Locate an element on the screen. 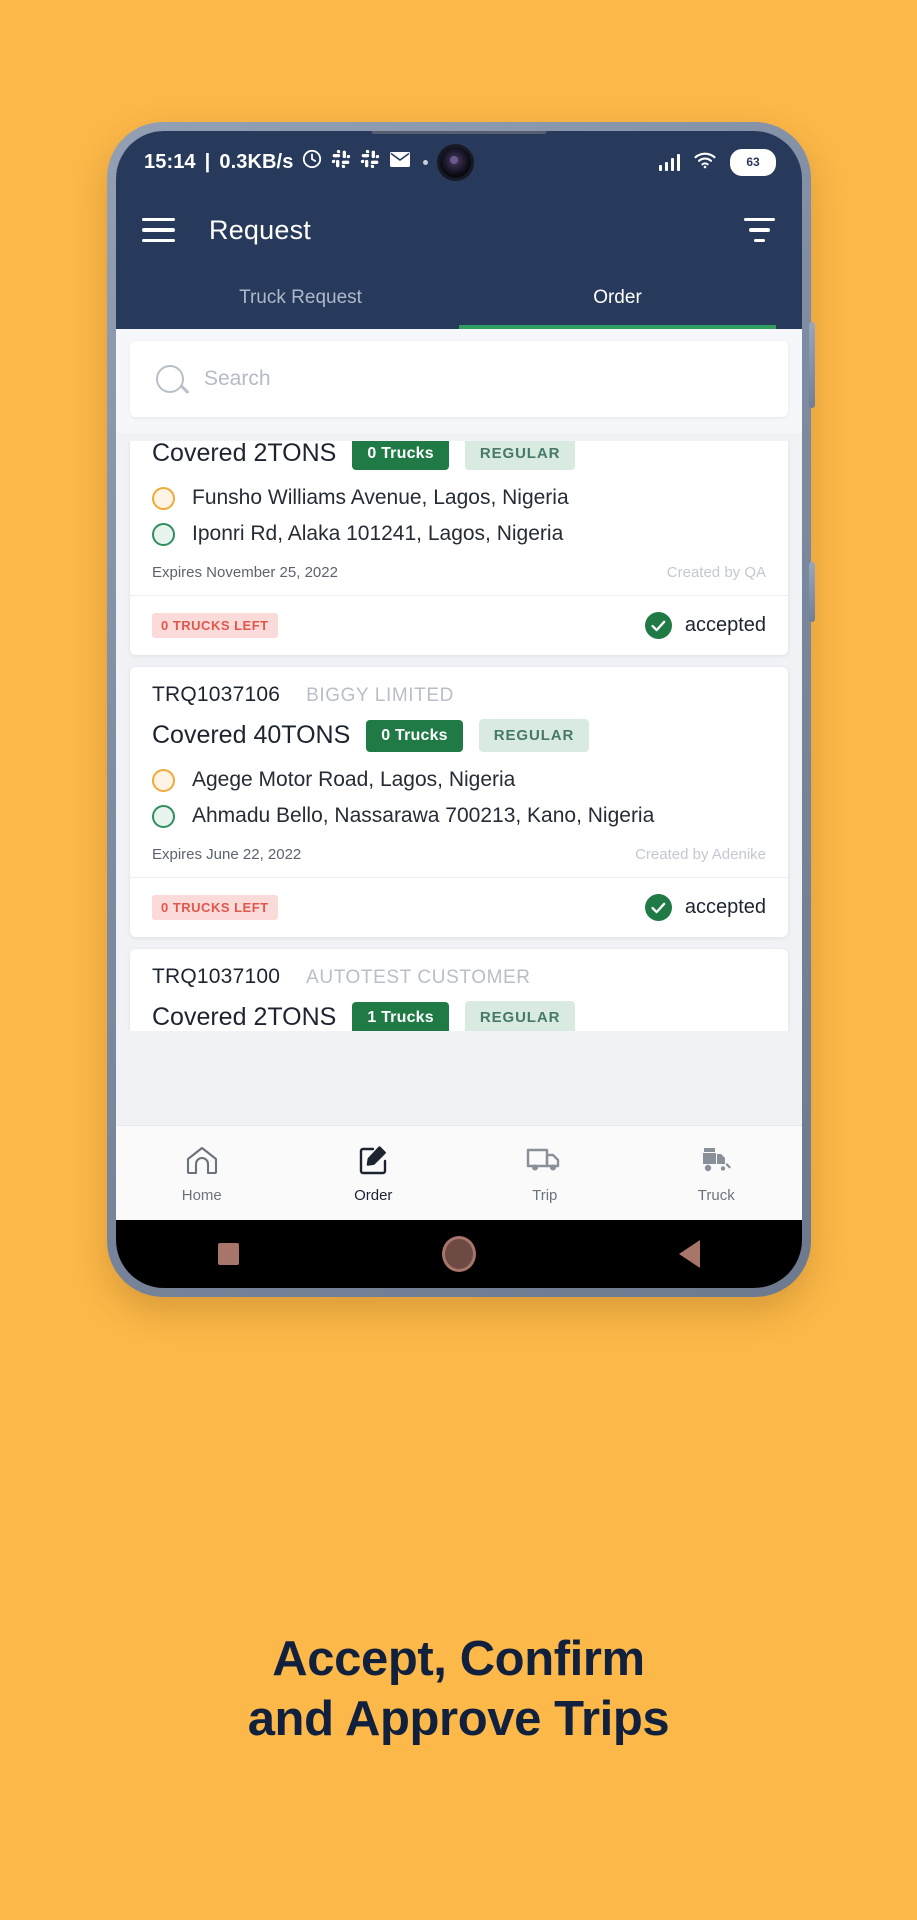 The height and width of the screenshot is (1920, 917). camera-icon is located at coordinates (456, 162).